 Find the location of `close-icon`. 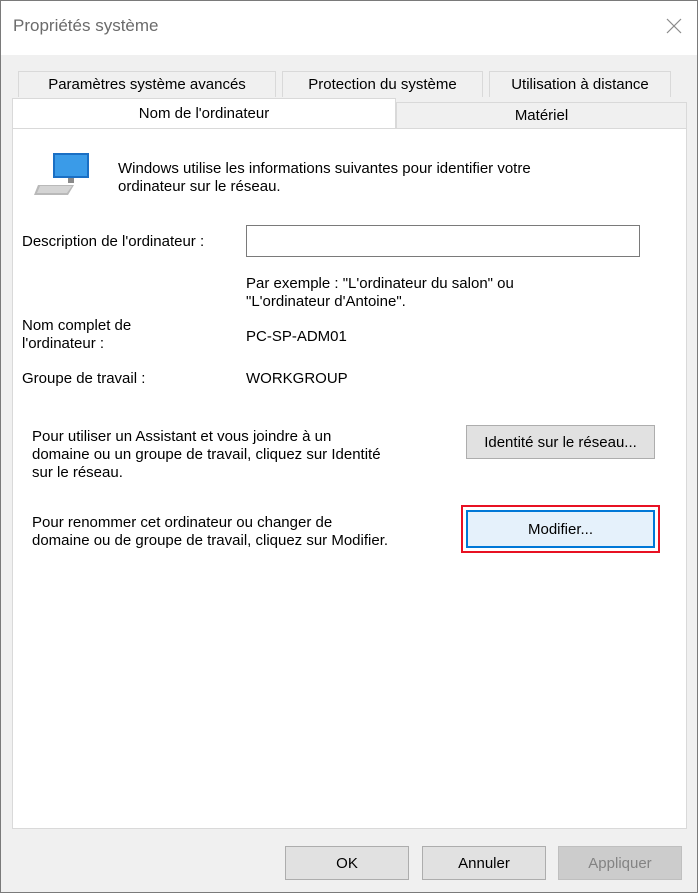

close-icon is located at coordinates (674, 26).